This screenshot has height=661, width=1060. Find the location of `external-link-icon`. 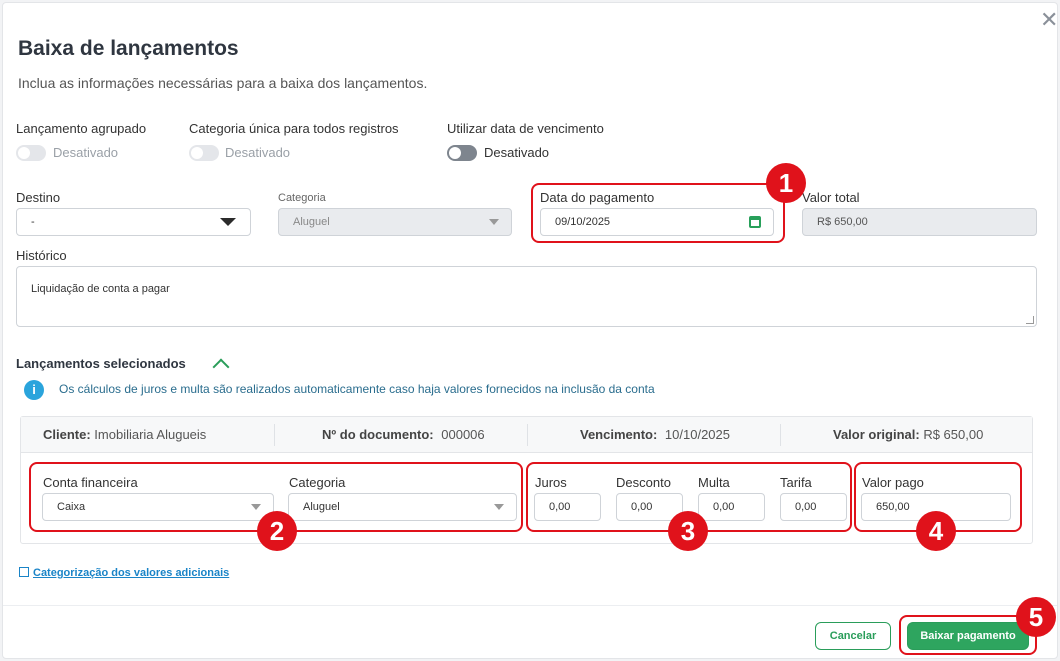

external-link-icon is located at coordinates (24, 572).